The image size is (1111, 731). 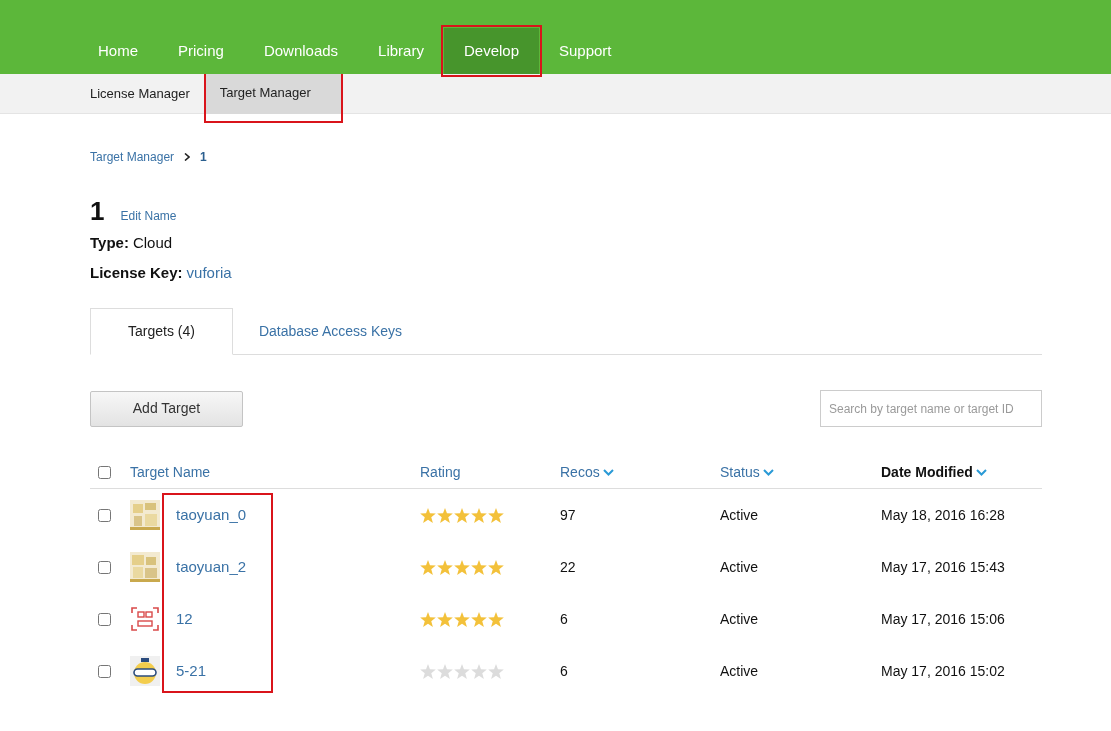 What do you see at coordinates (490, 472) in the screenshot?
I see `column-header: Rating` at bounding box center [490, 472].